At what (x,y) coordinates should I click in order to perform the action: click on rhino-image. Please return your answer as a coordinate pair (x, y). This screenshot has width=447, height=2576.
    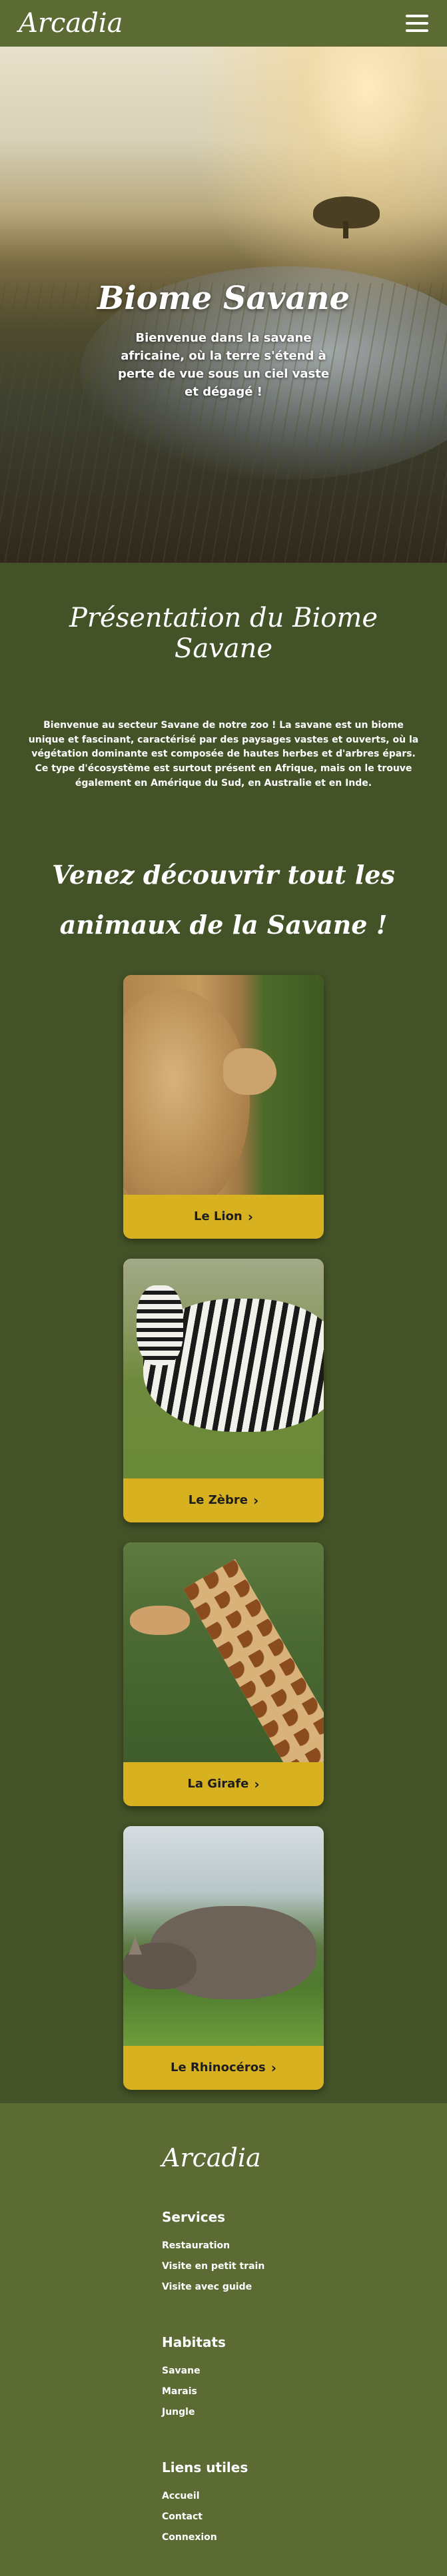
    Looking at the image, I should click on (223, 1935).